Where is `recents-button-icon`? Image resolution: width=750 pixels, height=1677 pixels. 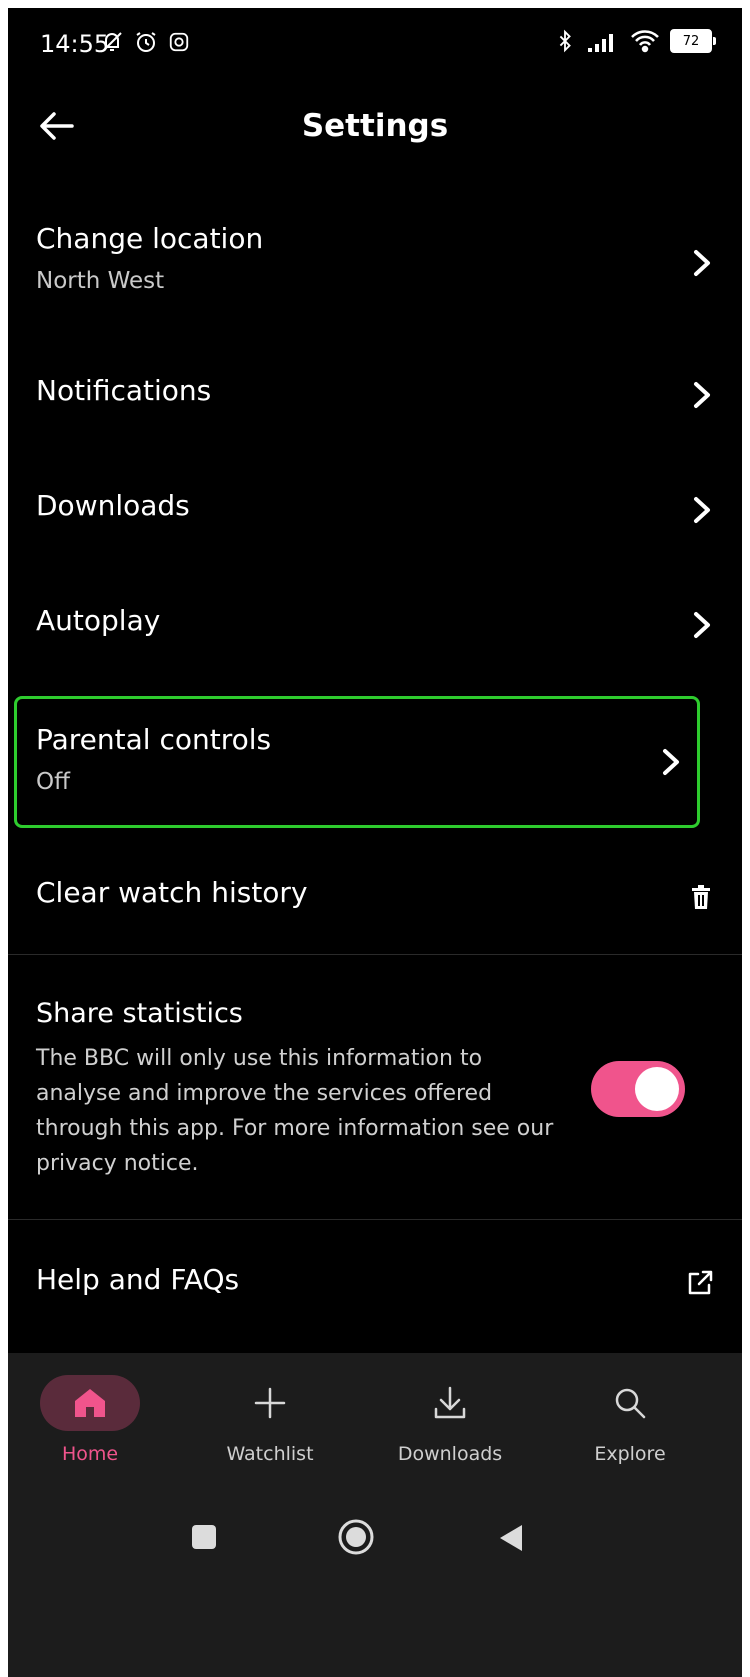 recents-button-icon is located at coordinates (204, 1537).